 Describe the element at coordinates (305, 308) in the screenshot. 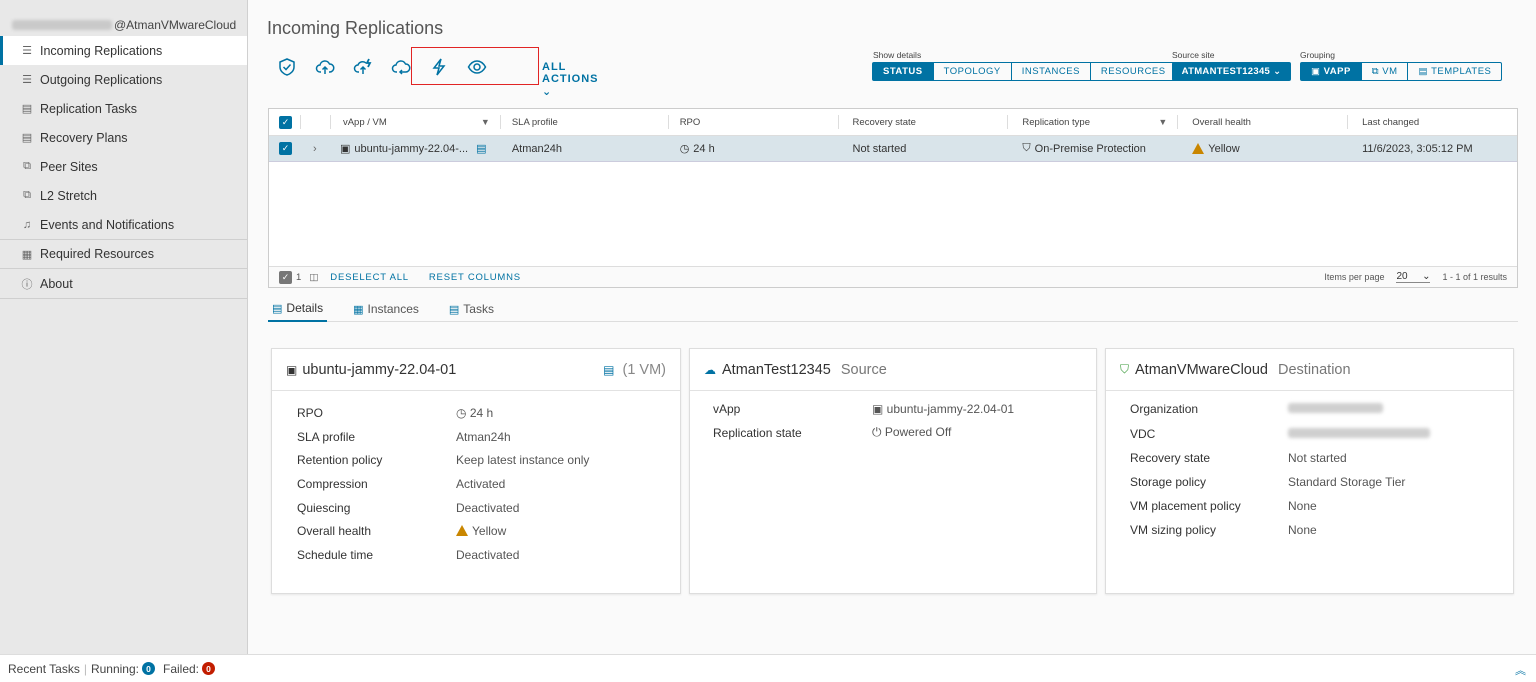

I see `tab-label: Details` at that location.